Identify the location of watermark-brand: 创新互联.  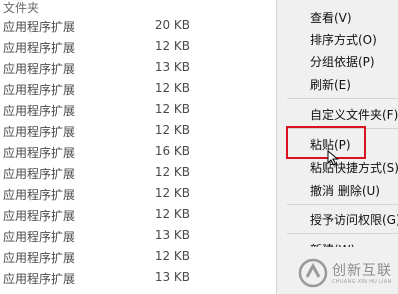
(362, 271).